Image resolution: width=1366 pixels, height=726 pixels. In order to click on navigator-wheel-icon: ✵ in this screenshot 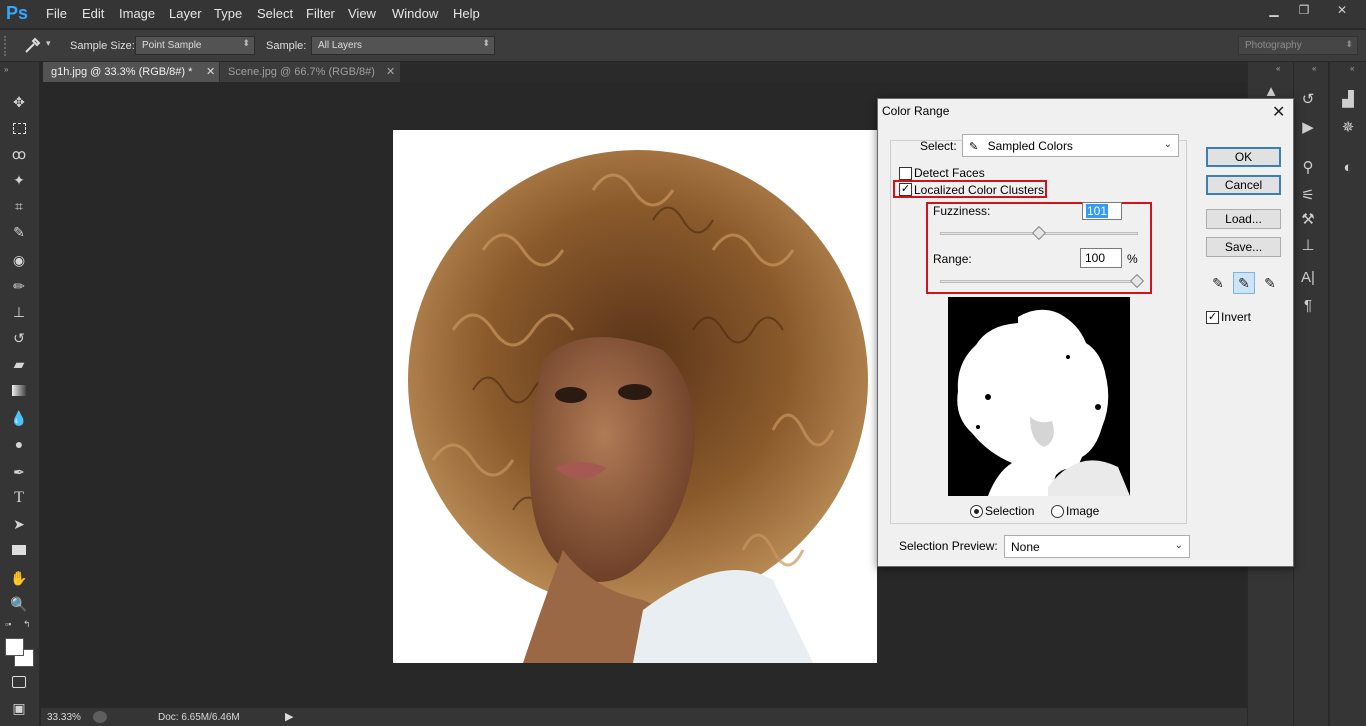, I will do `click(1348, 127)`.